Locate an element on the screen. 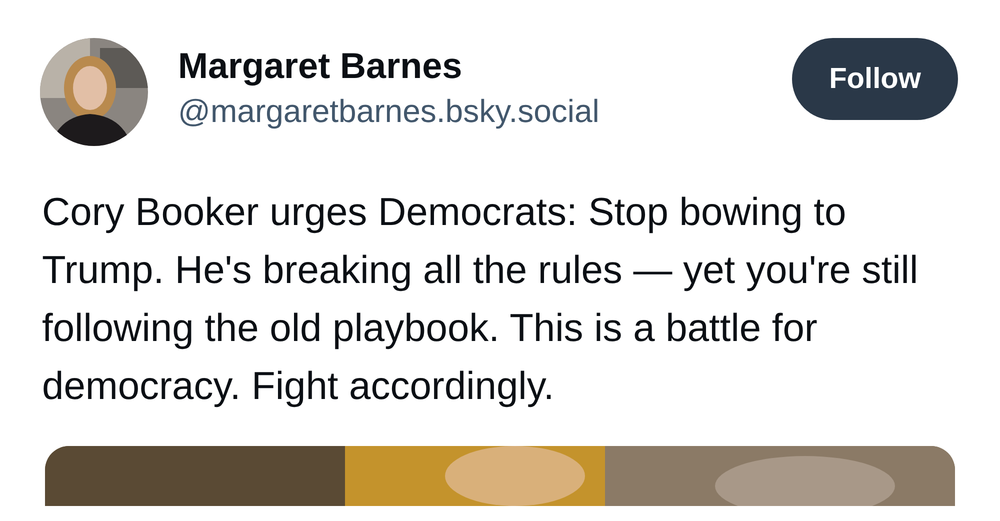 The height and width of the screenshot is (521, 1000). author-name: Margaret Barnes is located at coordinates (485, 66).